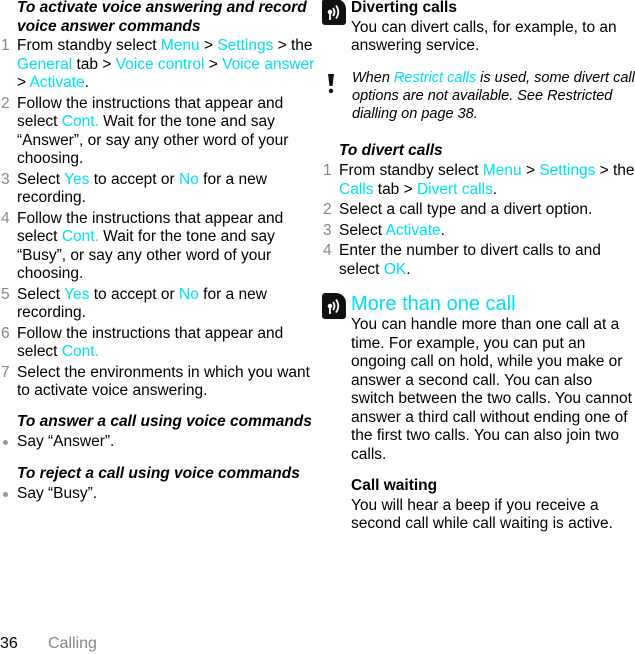  What do you see at coordinates (391, 150) in the screenshot?
I see `divert-heading: To divert calls` at bounding box center [391, 150].